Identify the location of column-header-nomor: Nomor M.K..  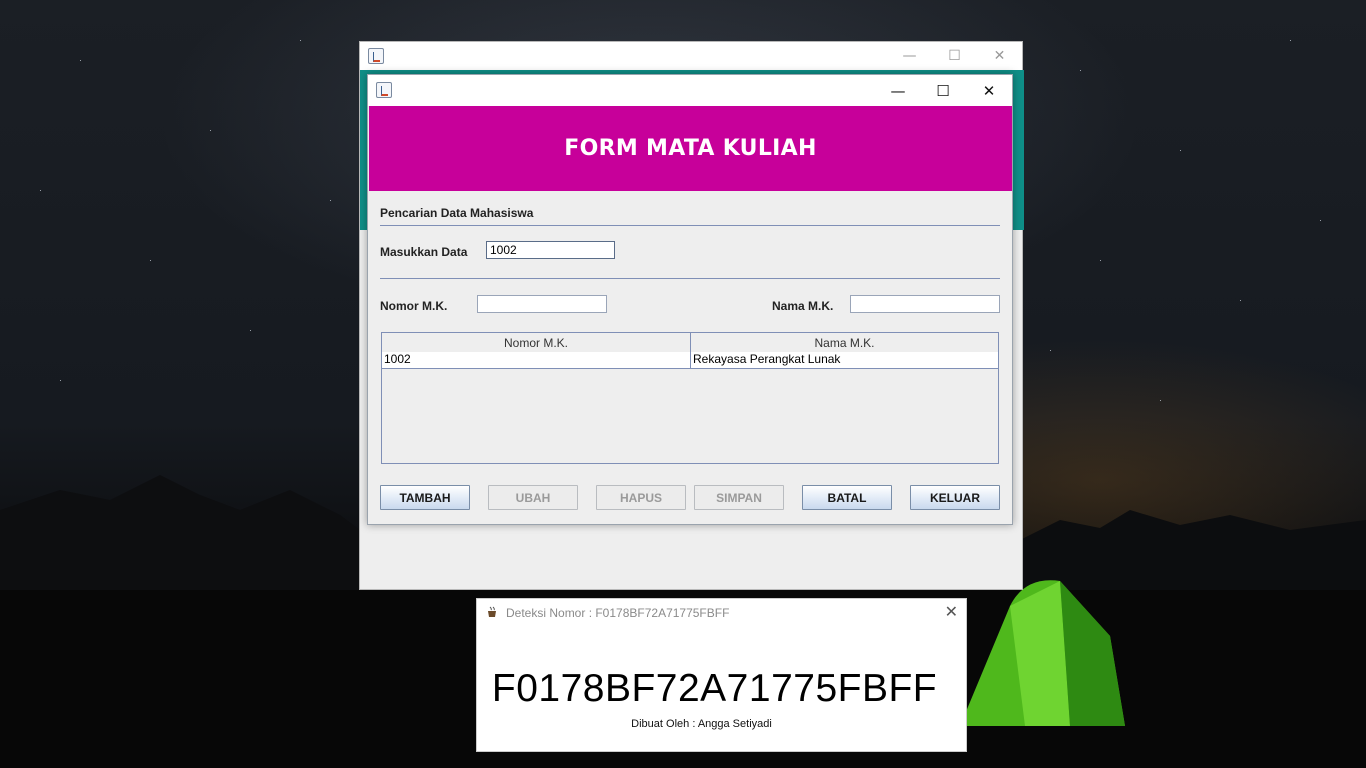
(536, 342).